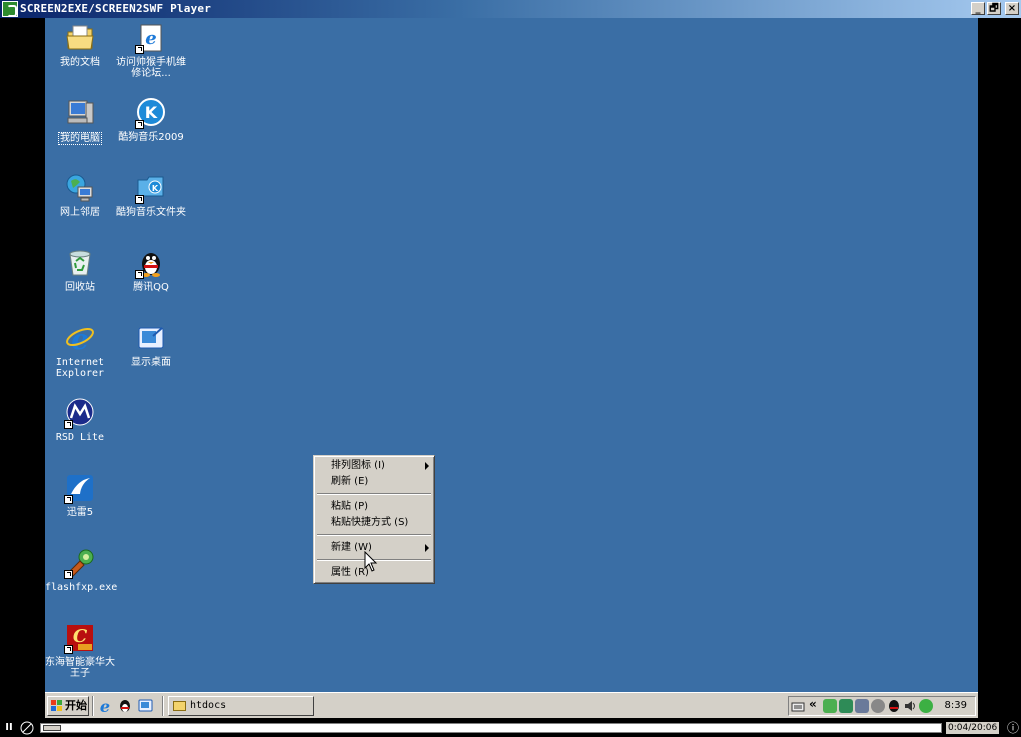 This screenshot has width=1021, height=737. What do you see at coordinates (381, 573) in the screenshot?
I see `menu-item-properties: 属性 (R)` at bounding box center [381, 573].